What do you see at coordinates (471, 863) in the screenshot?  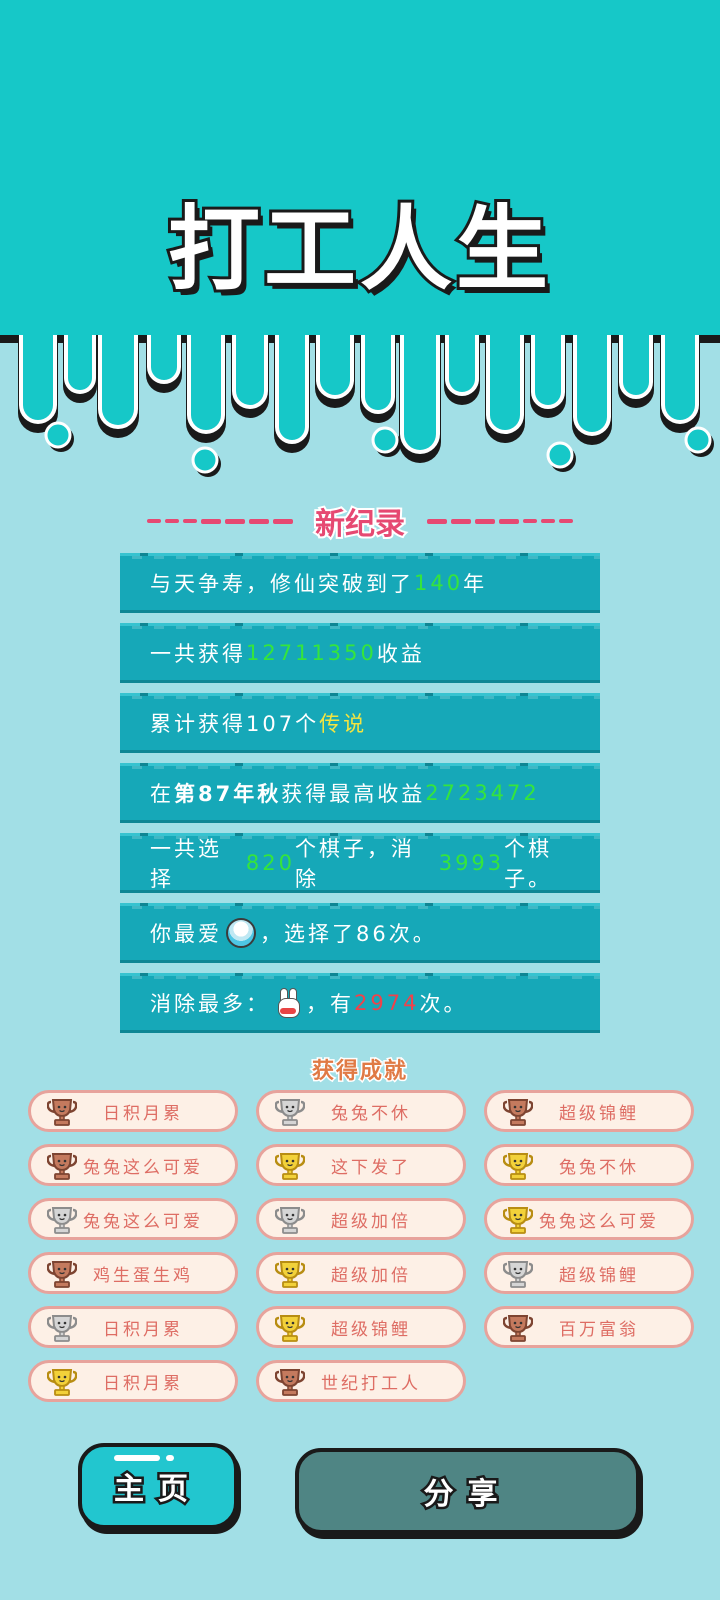 I see `record-text: 3993` at bounding box center [471, 863].